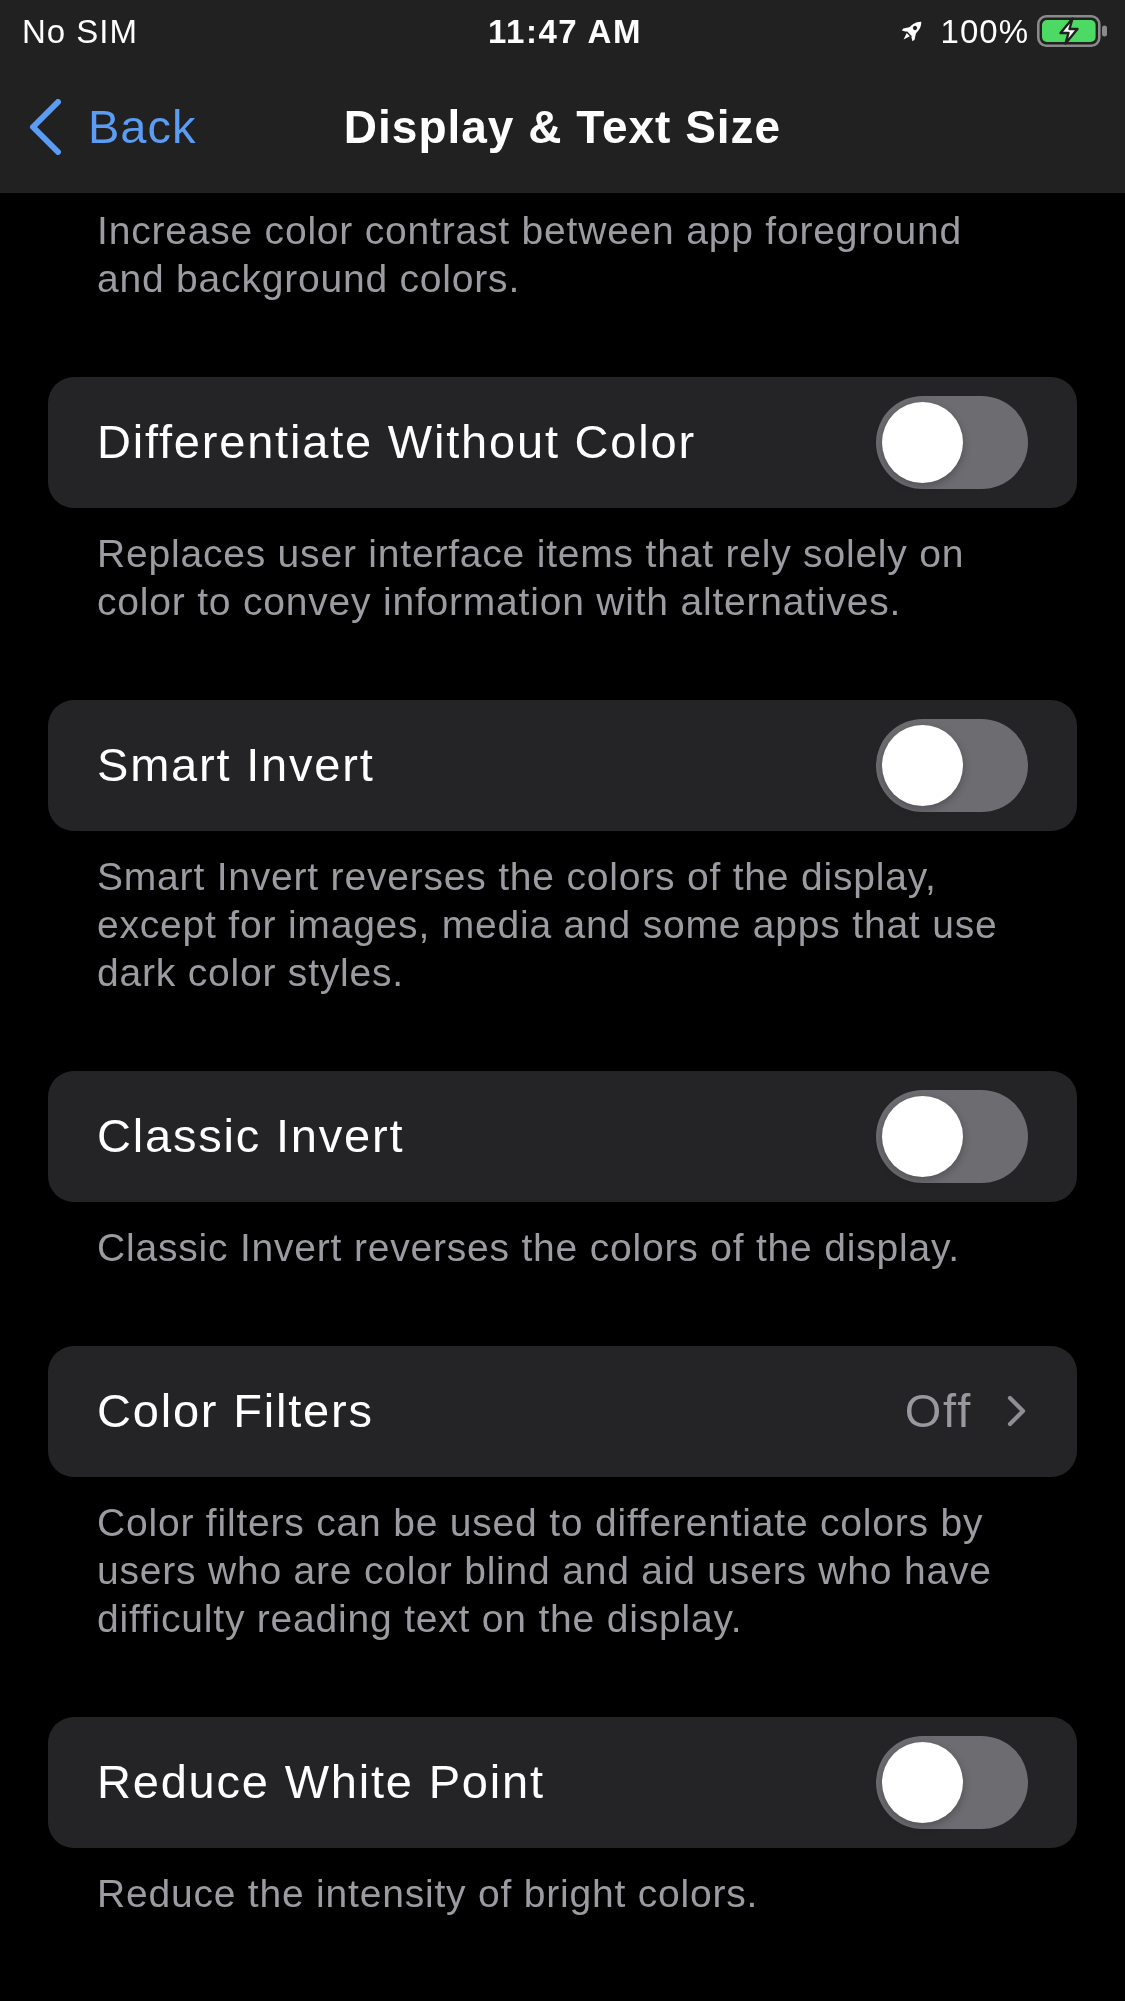 This screenshot has width=1125, height=2001. What do you see at coordinates (529, 255) in the screenshot?
I see `section-description: Increase color contrast between app foreground and background colors.` at bounding box center [529, 255].